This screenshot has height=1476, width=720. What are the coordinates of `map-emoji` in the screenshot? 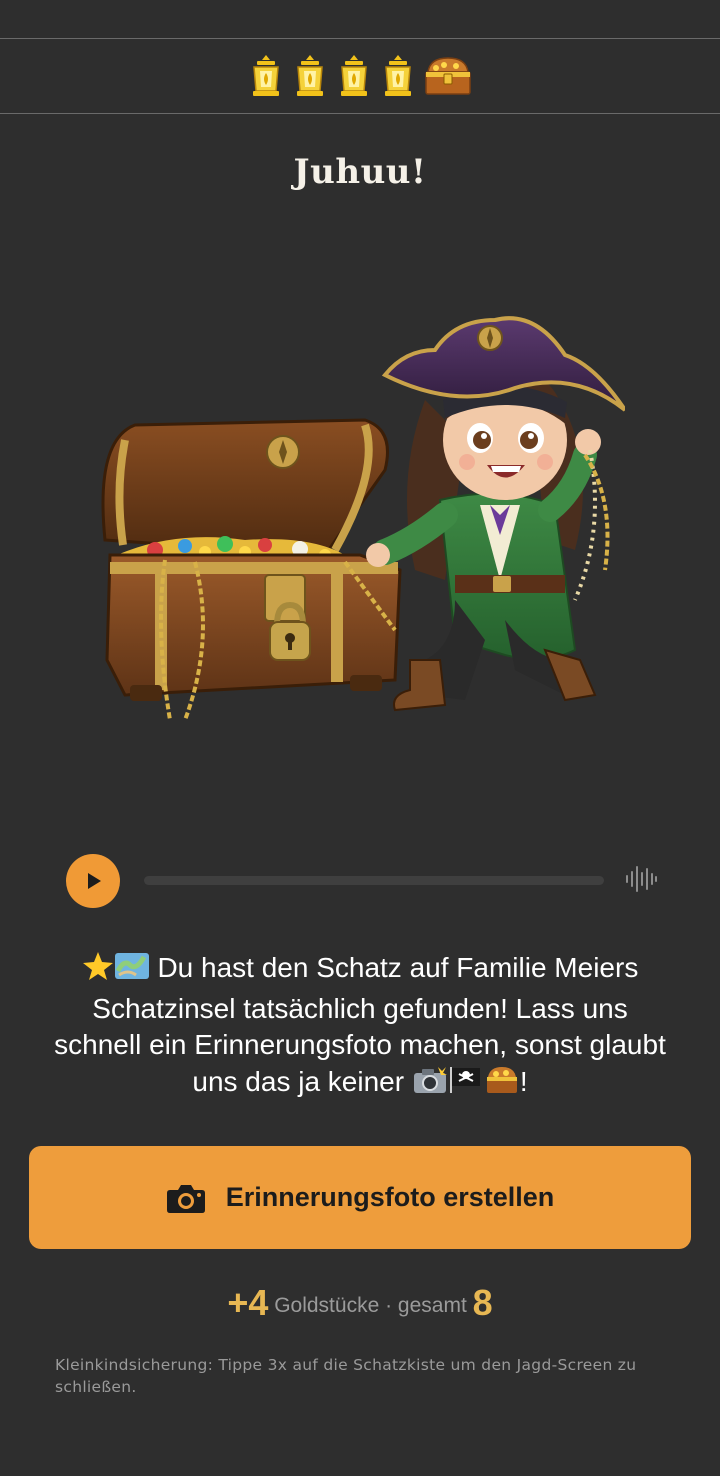 It's located at (132, 971).